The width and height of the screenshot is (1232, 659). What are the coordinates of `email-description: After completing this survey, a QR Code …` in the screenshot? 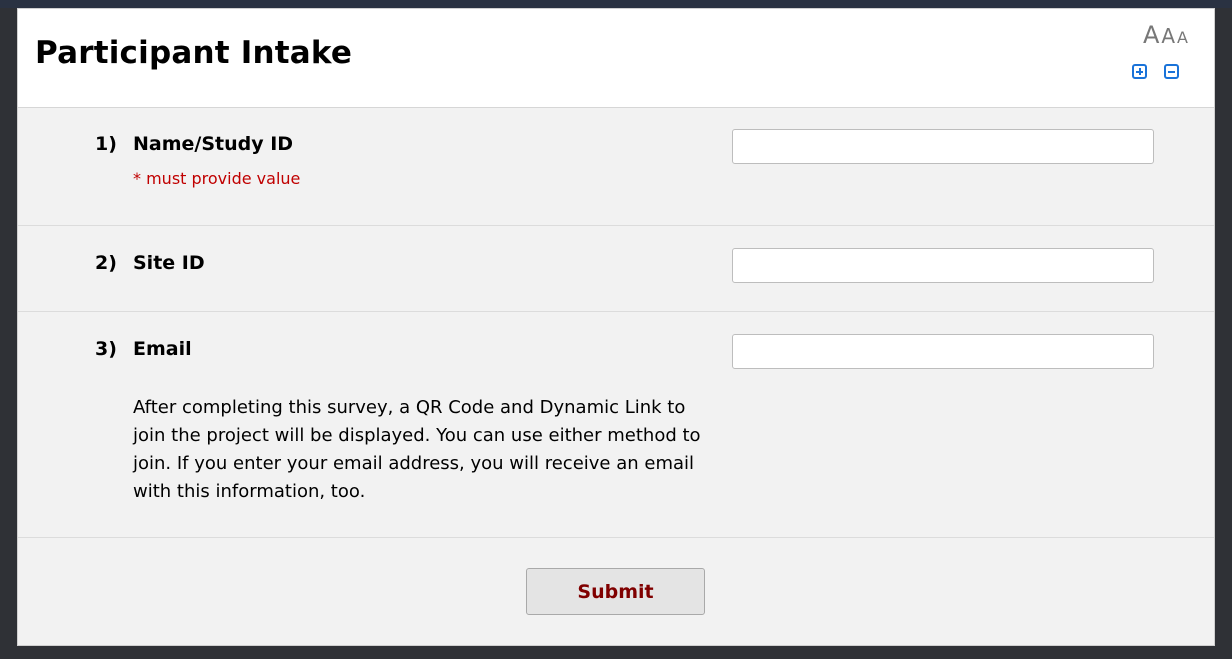 It's located at (417, 449).